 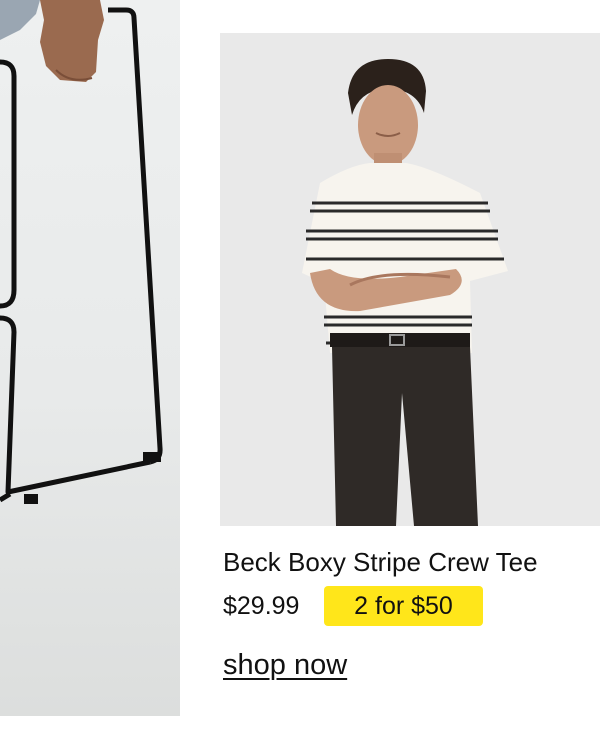 I want to click on promo-badge: 2 for $50, so click(x=403, y=606).